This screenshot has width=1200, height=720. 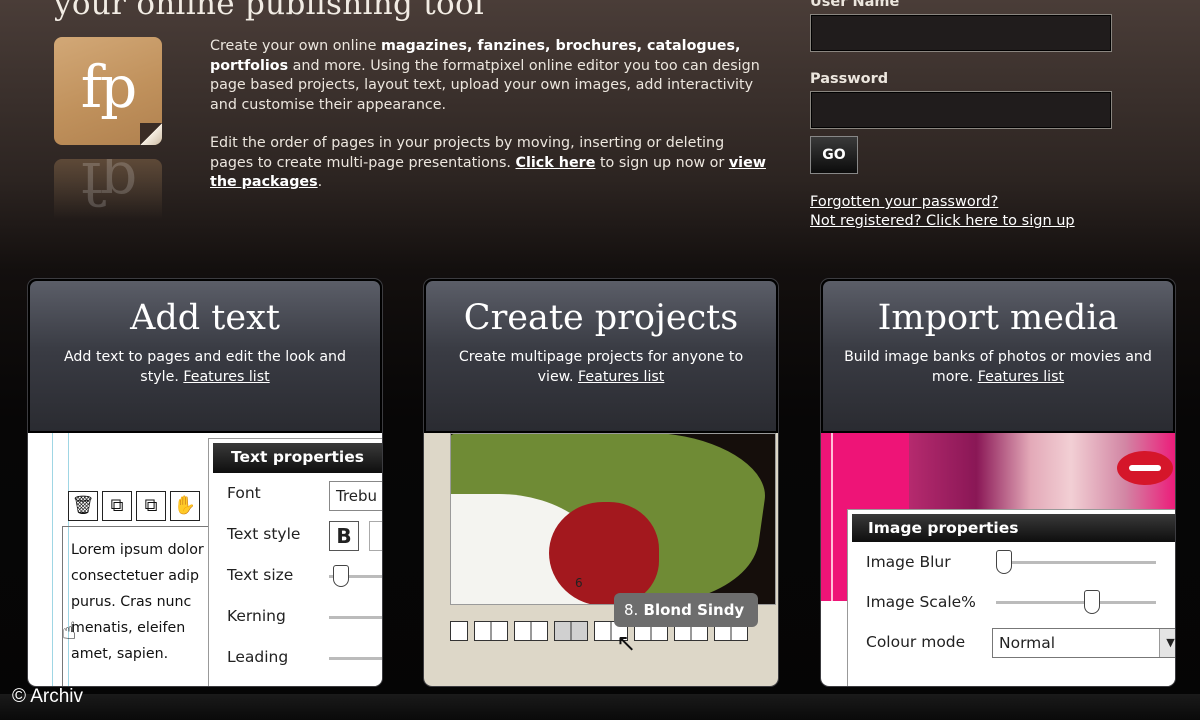 I want to click on leading-track, so click(x=355, y=658).